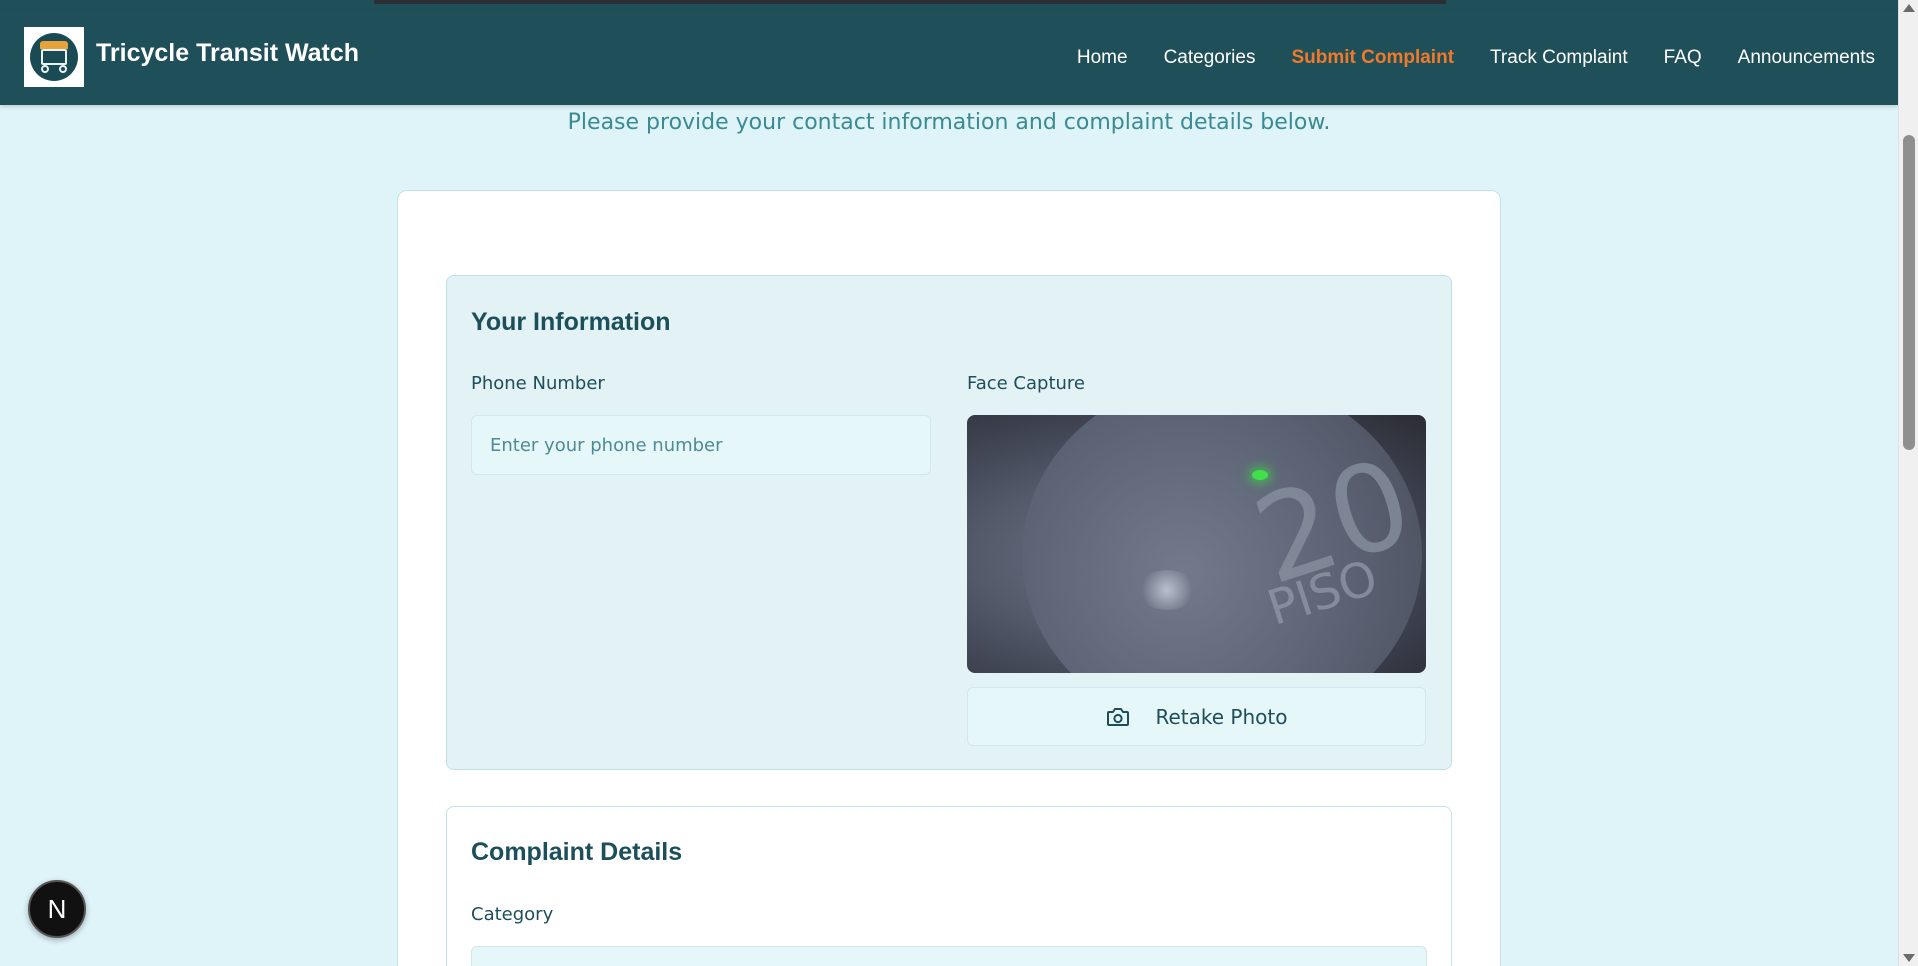 The width and height of the screenshot is (1918, 966). Describe the element at coordinates (571, 322) in the screenshot. I see `section-title: Your Information` at that location.